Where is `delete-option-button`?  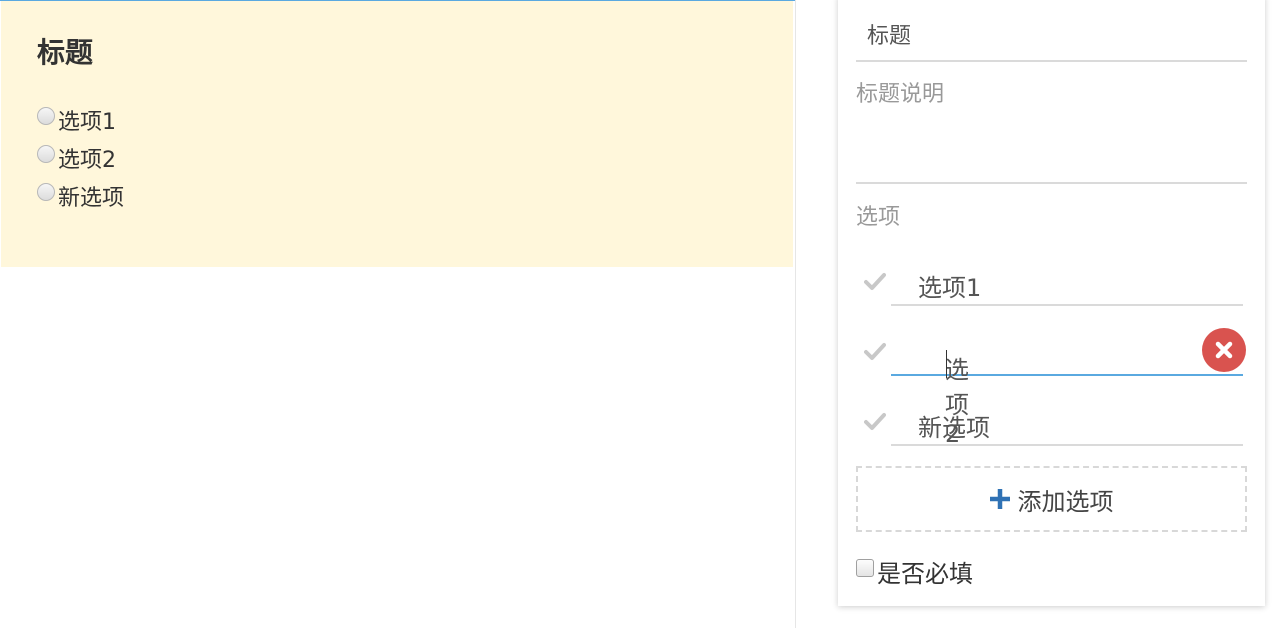
delete-option-button is located at coordinates (1224, 350).